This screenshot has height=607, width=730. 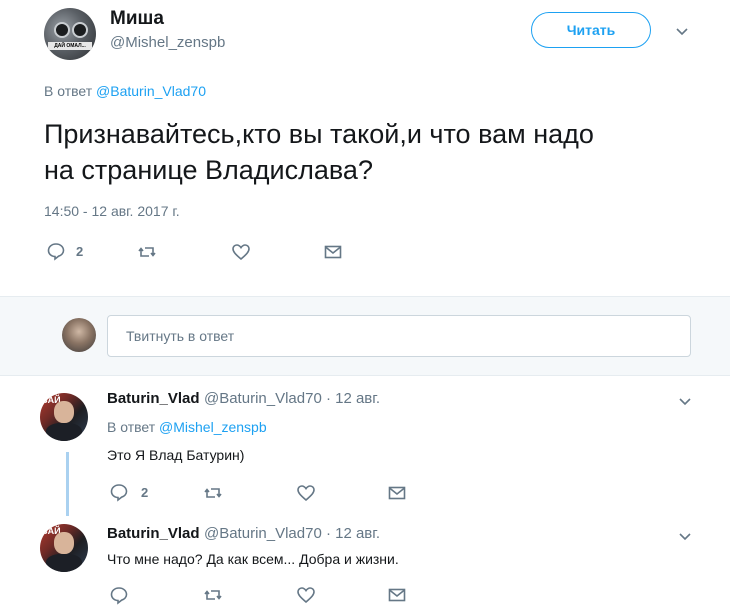 What do you see at coordinates (167, 42) in the screenshot?
I see `author-handle: @Mishel_zenspb` at bounding box center [167, 42].